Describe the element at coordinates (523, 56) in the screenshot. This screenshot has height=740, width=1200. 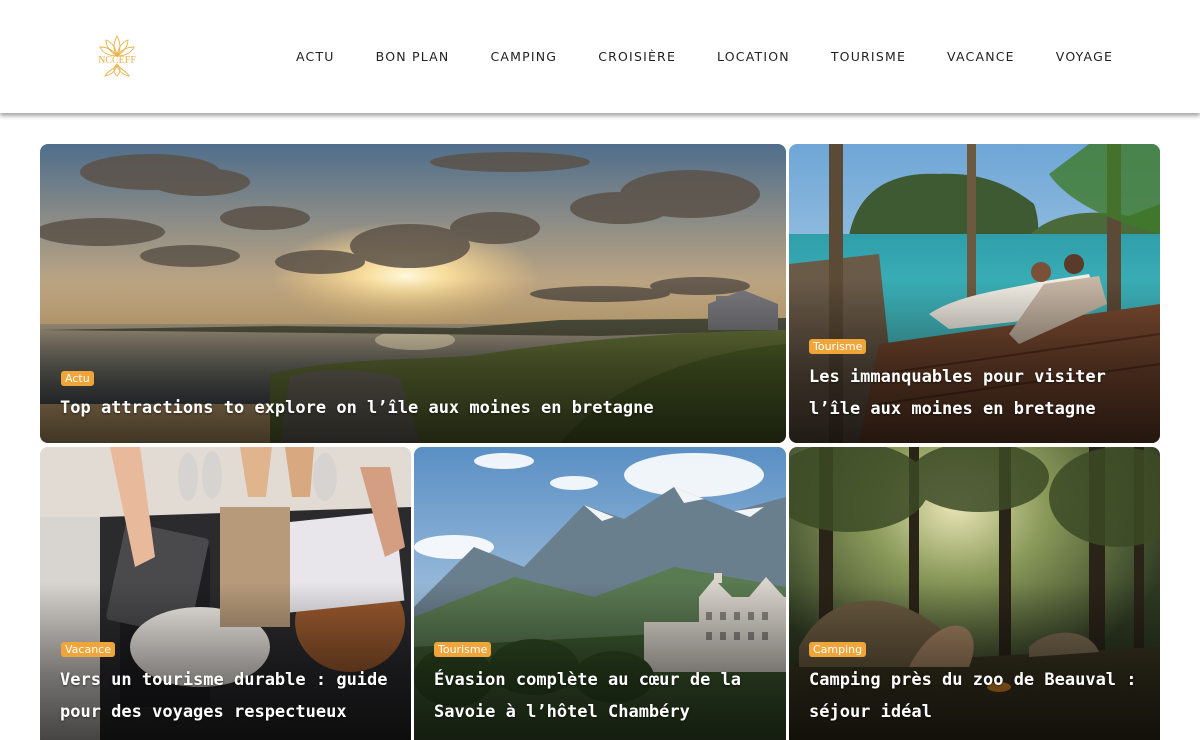
I see `nav-item-camping: CAMPING` at that location.